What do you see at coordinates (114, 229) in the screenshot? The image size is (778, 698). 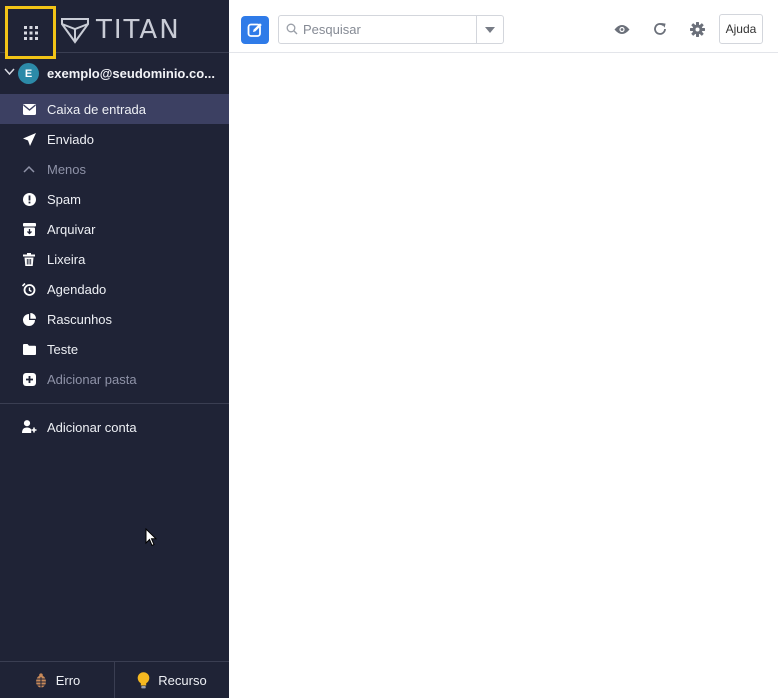 I see `folder-item-archive: Arquivar` at bounding box center [114, 229].